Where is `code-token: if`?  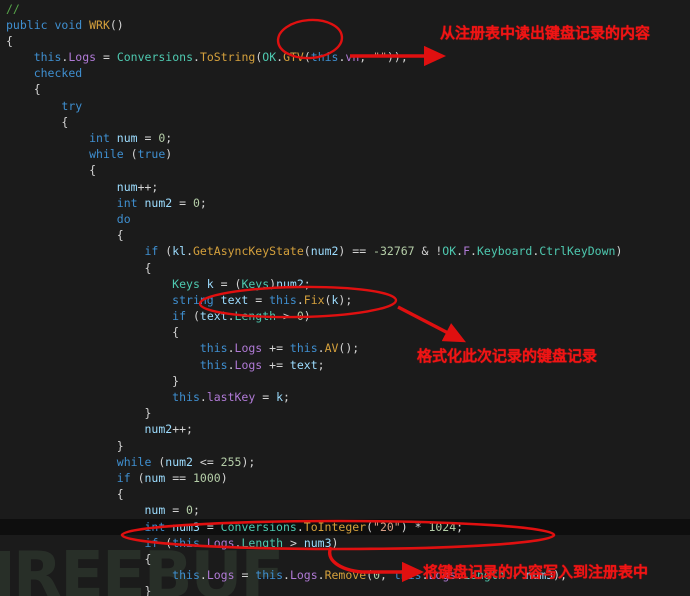 code-token: if is located at coordinates (182, 316).